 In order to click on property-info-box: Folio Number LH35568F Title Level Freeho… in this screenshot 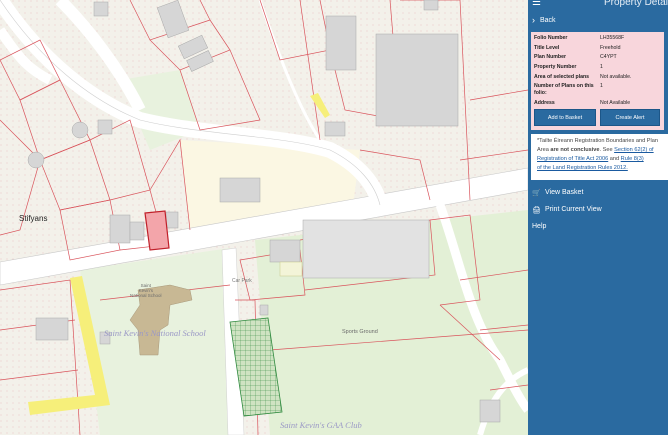, I will do `click(597, 81)`.